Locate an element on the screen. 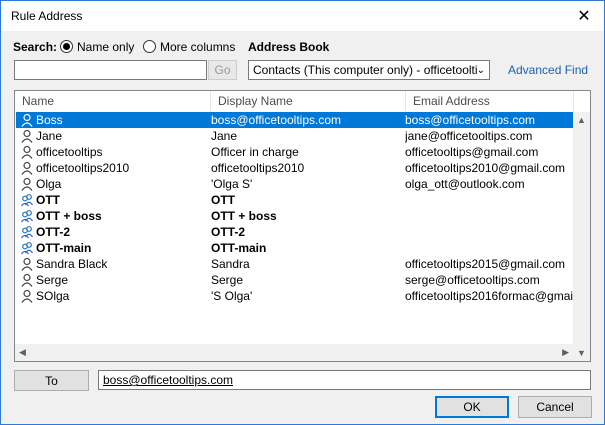 This screenshot has width=605, height=425. cell-name: OTT-main is located at coordinates (64, 248).